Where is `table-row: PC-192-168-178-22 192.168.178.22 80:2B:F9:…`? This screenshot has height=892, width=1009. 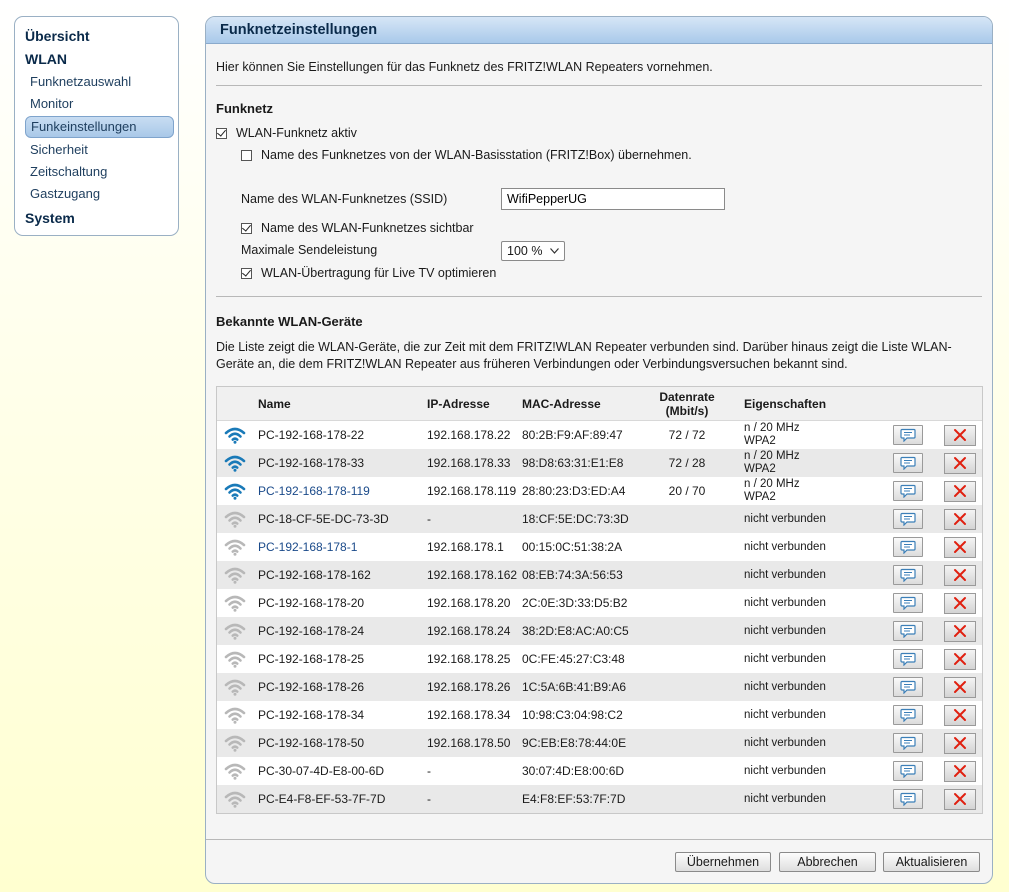
table-row: PC-192-168-178-22 192.168.178.22 80:2B:F9:… is located at coordinates (599, 435).